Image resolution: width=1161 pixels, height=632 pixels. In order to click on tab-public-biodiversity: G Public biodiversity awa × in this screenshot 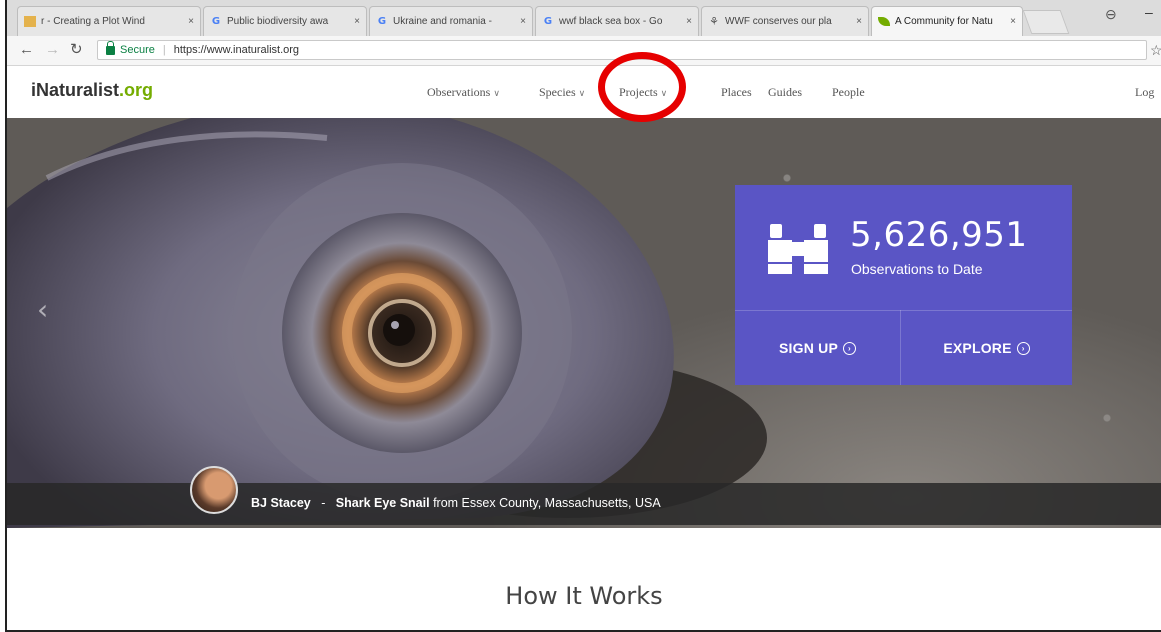, I will do `click(285, 21)`.